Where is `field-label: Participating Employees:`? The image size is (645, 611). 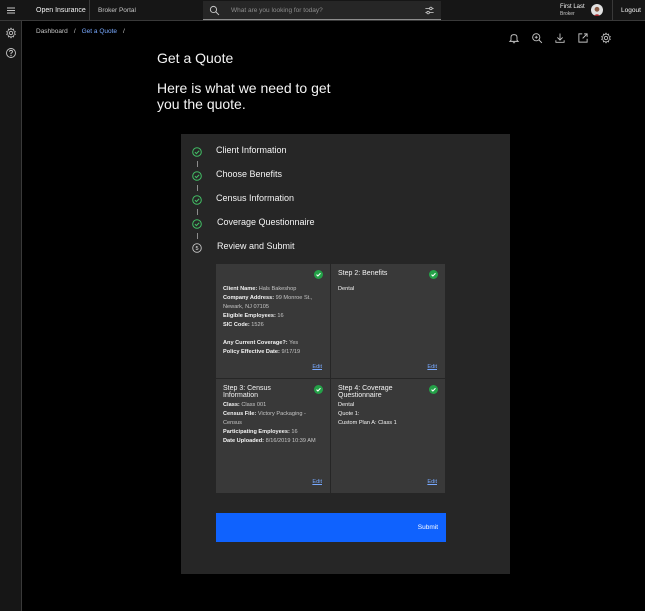
field-label: Participating Employees: is located at coordinates (256, 432).